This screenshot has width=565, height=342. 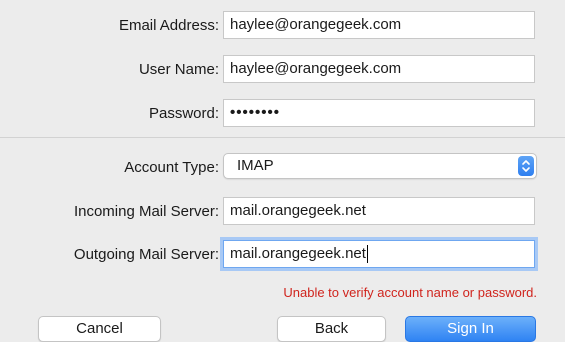 What do you see at coordinates (367, 254) in the screenshot?
I see `text-caret` at bounding box center [367, 254].